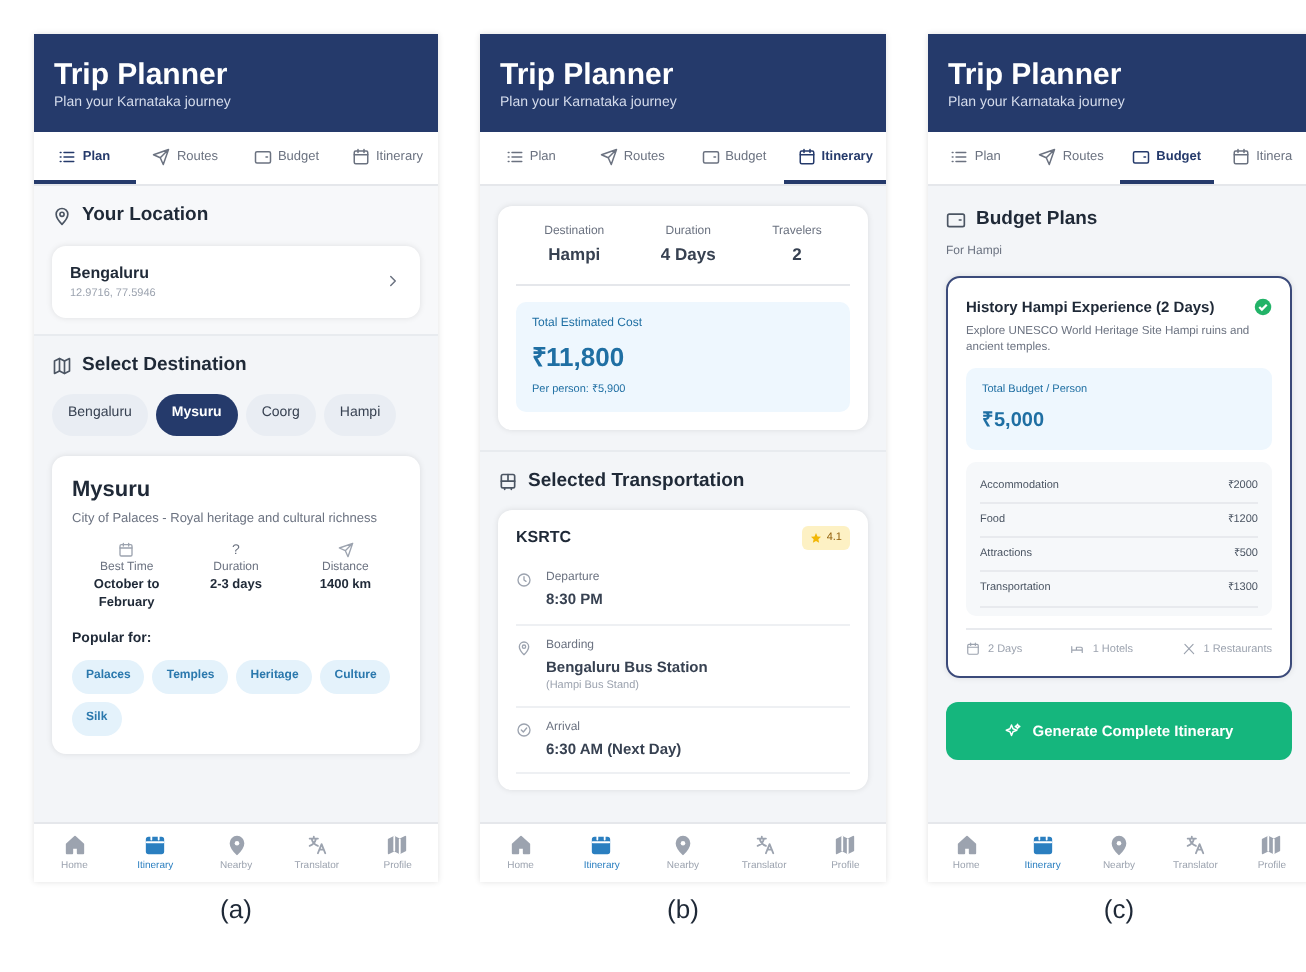  What do you see at coordinates (236, 910) in the screenshot?
I see `figure-caption: (a)` at bounding box center [236, 910].